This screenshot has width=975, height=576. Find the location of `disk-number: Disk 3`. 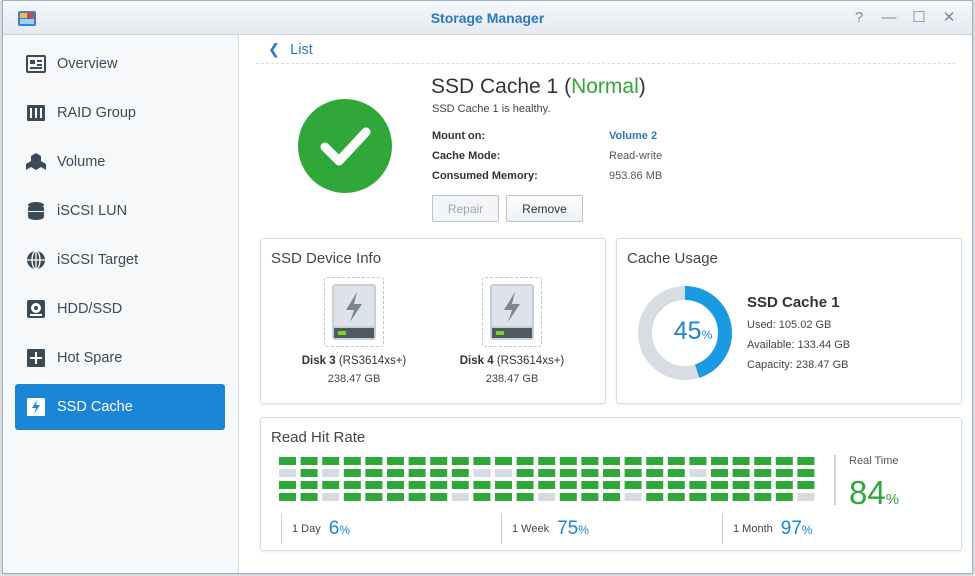

disk-number: Disk 3 is located at coordinates (318, 361).